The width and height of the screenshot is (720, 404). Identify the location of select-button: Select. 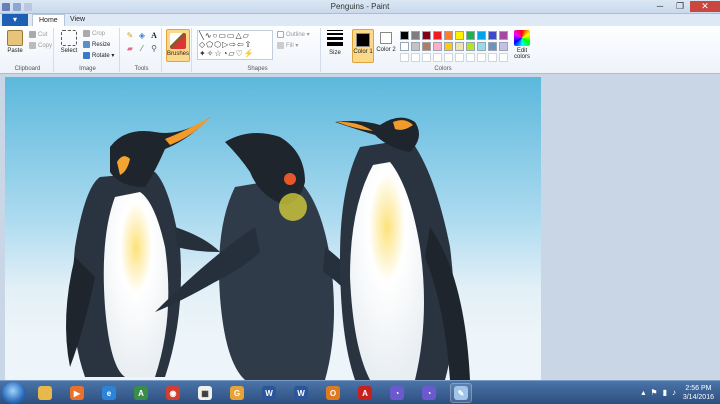
(69, 42).